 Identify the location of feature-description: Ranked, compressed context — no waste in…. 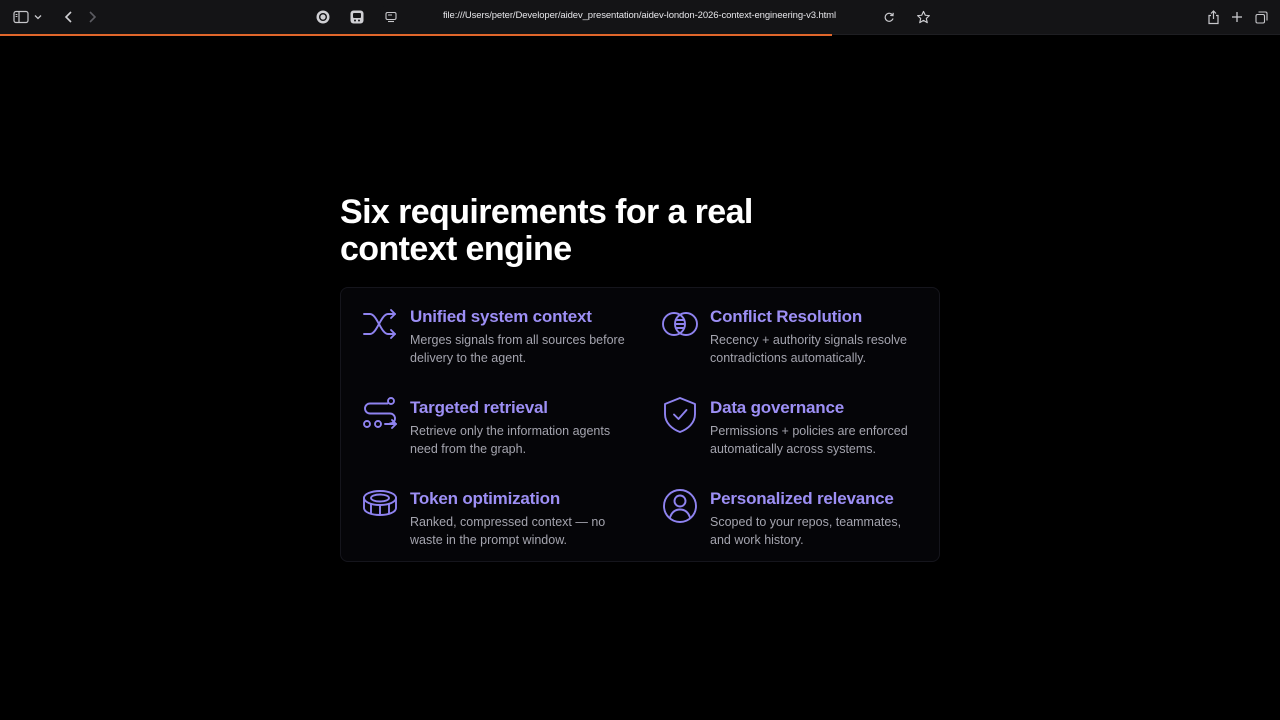
(508, 531).